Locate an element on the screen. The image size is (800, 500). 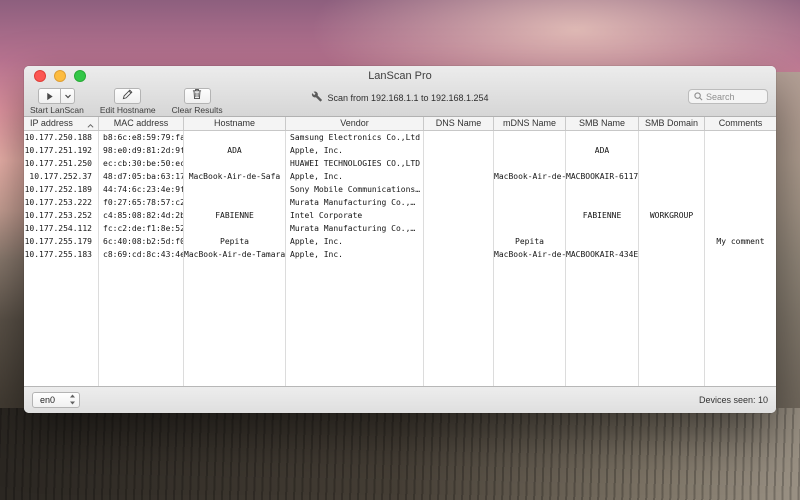
cell-mac: fc:c2:de:f1:8e:52 is located at coordinates (141, 228).